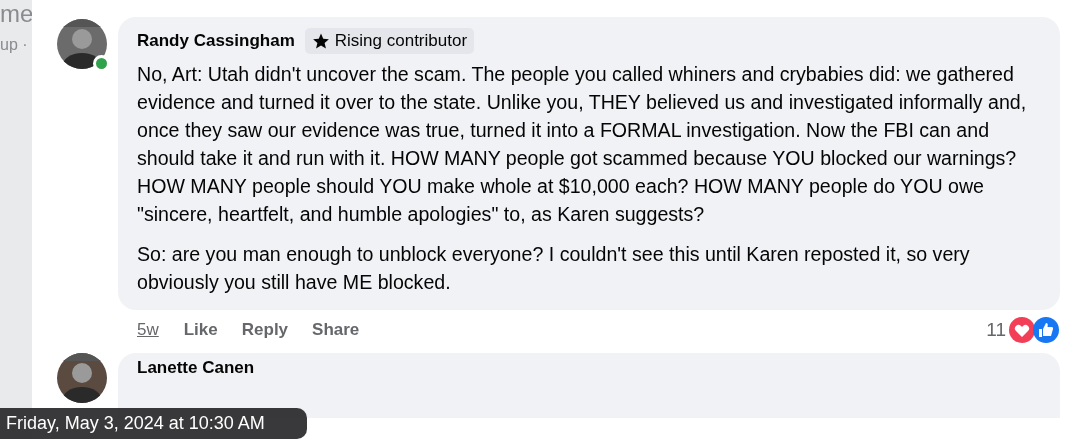 Image resolution: width=1067 pixels, height=439 pixels. I want to click on background-text: me, so click(16, 14).